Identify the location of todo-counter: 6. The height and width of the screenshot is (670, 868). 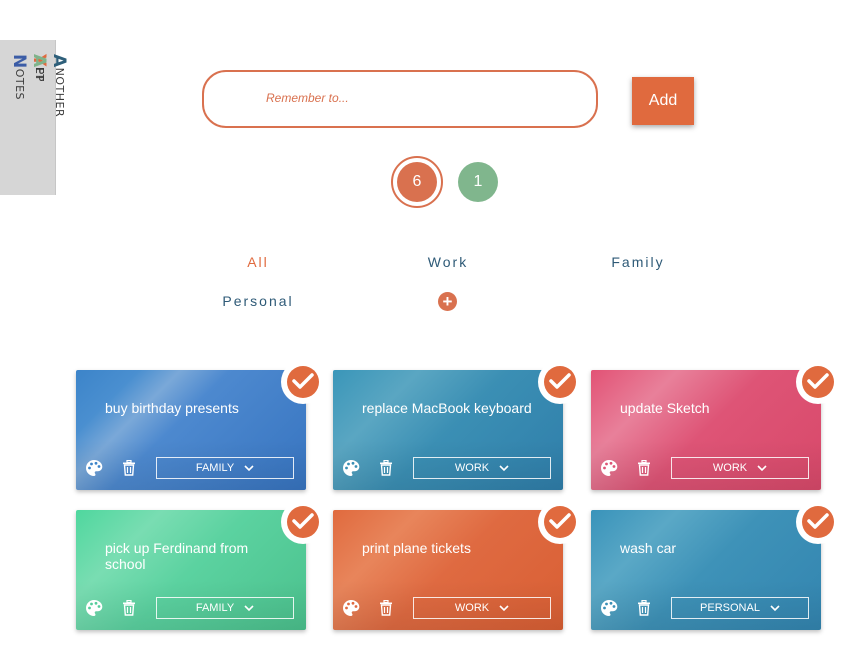
(417, 182).